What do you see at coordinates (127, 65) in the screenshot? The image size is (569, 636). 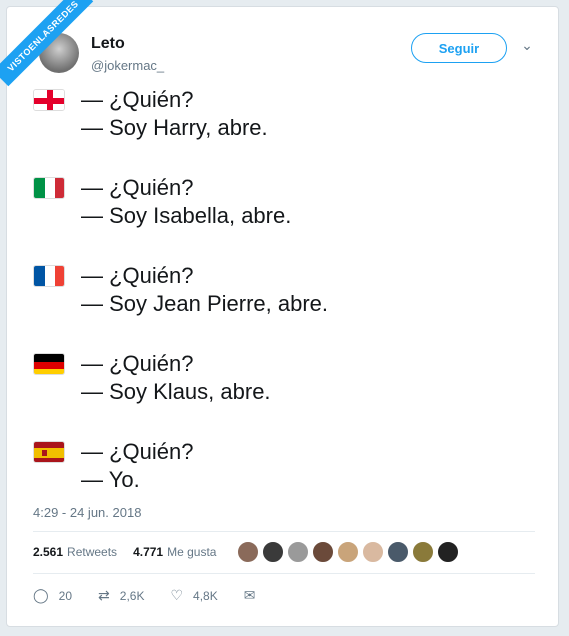 I see `user-handle: @jokermac_` at bounding box center [127, 65].